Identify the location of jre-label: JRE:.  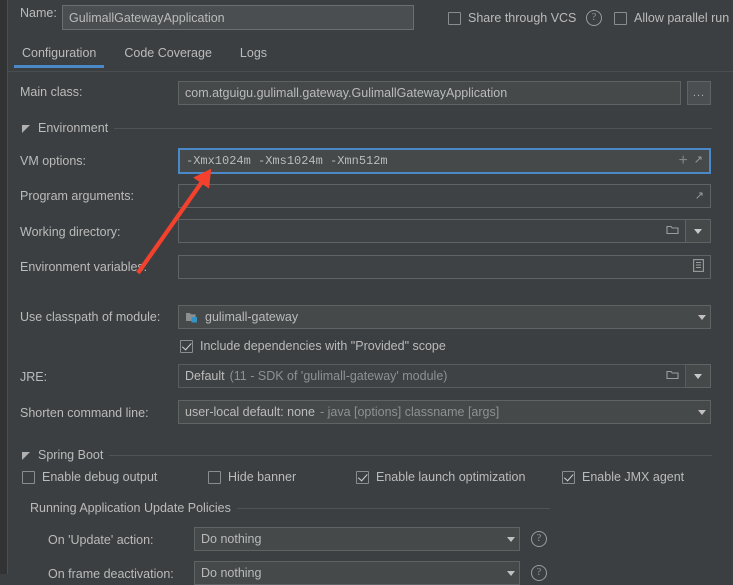
(34, 377).